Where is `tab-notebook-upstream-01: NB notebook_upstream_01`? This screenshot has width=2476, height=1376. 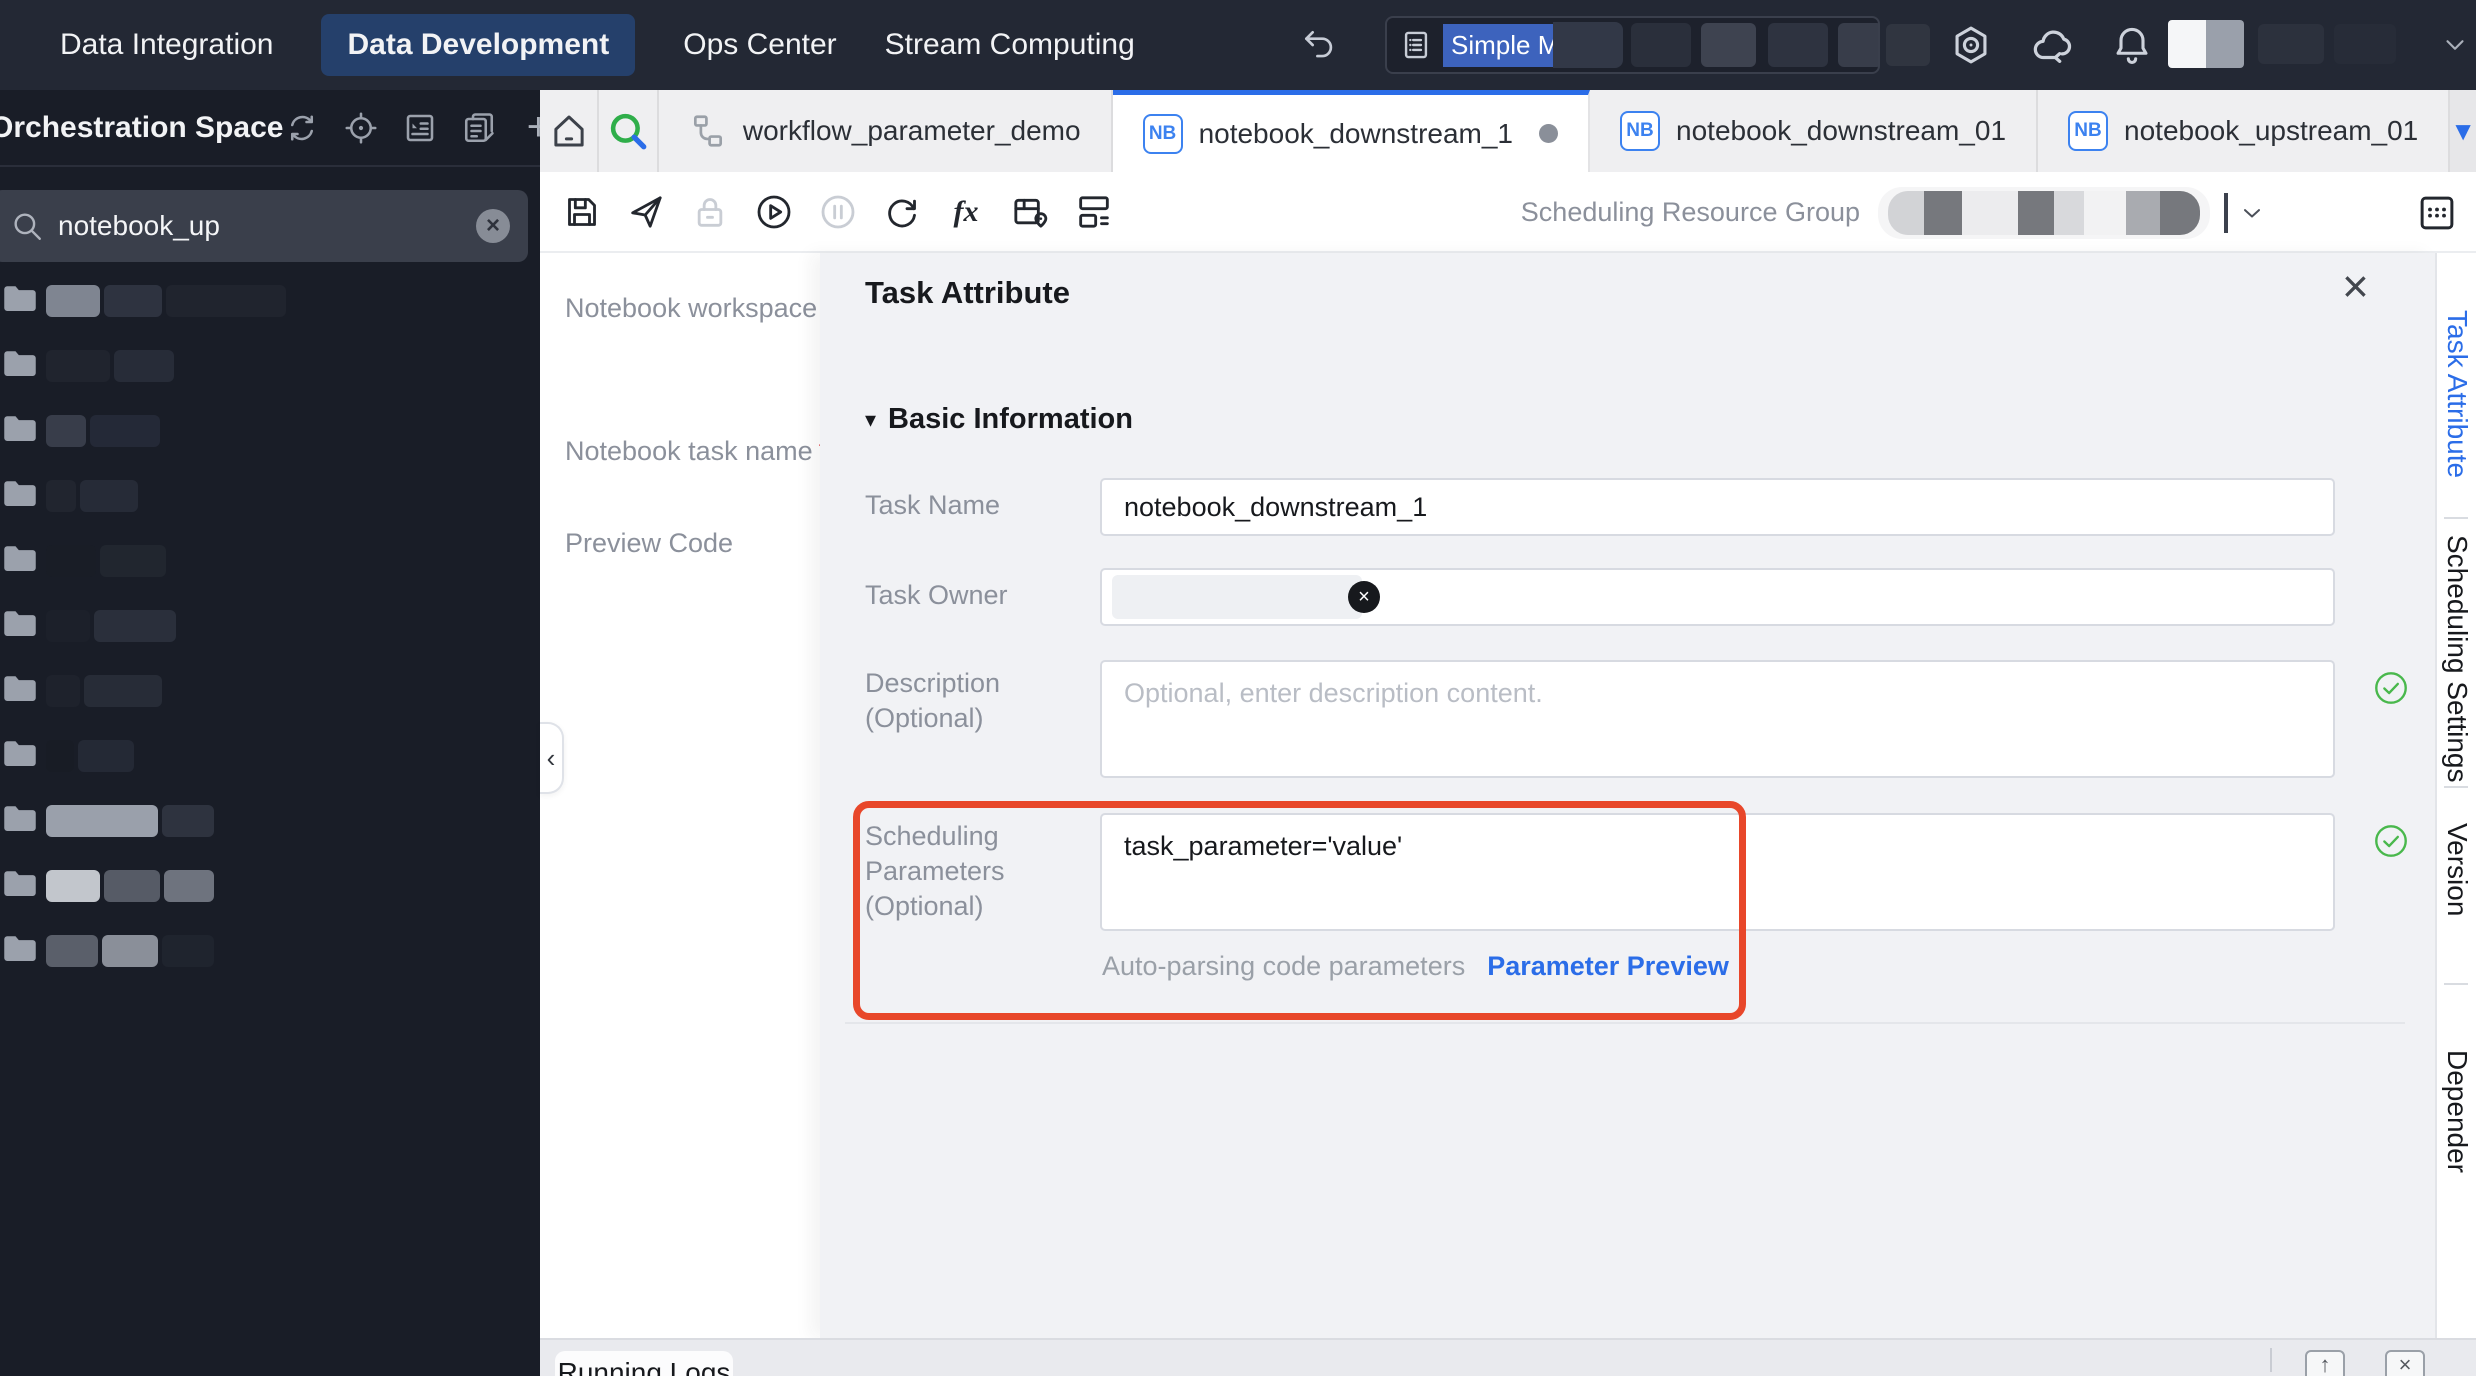
tab-notebook-upstream-01: NB notebook_upstream_01 is located at coordinates (2244, 131).